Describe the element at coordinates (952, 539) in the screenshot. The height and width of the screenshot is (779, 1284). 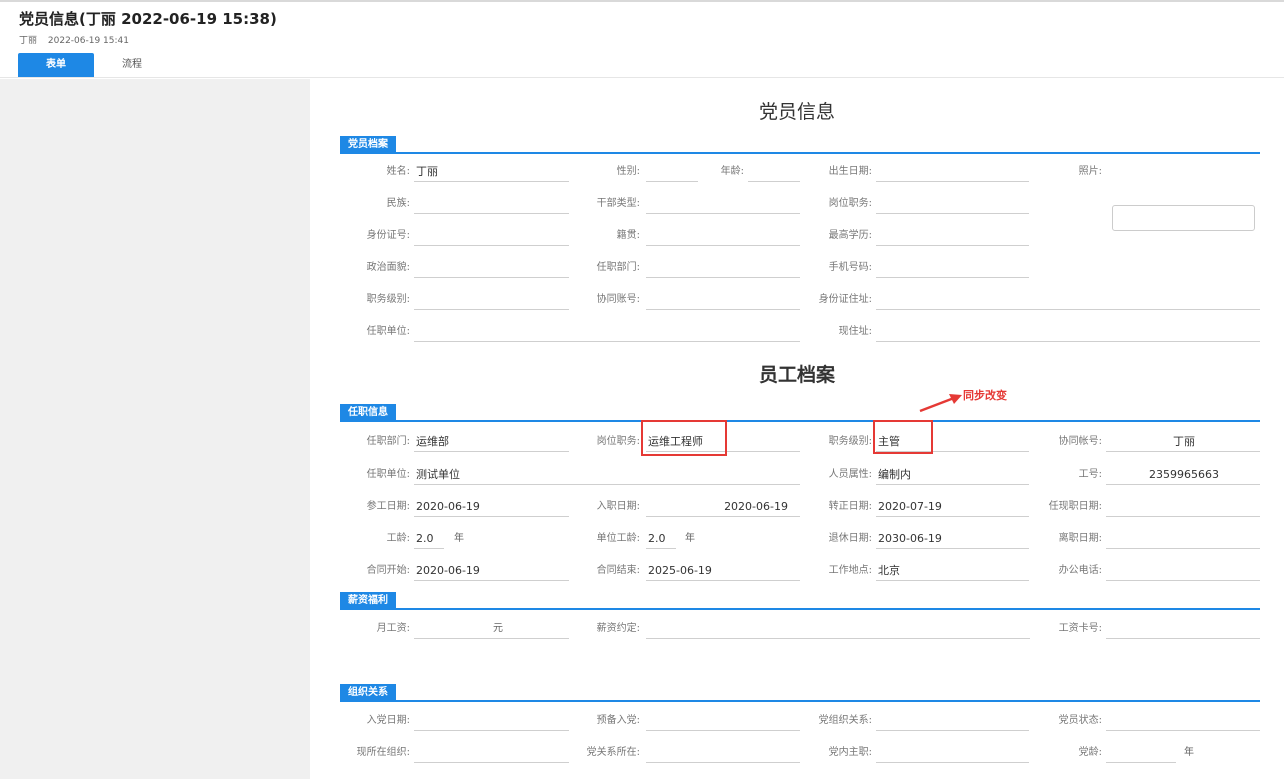
I see `retire-date-input: 2030-06-19` at that location.